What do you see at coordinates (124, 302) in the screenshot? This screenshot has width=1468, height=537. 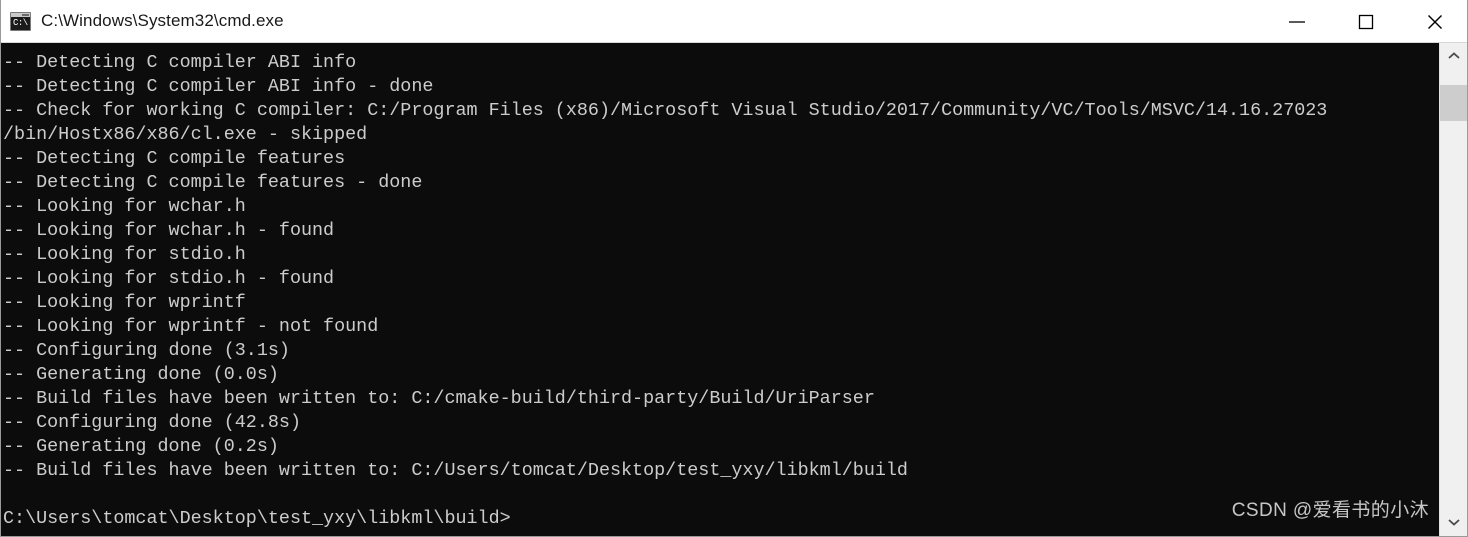 I see `console-line: -- Looking for wprintf` at bounding box center [124, 302].